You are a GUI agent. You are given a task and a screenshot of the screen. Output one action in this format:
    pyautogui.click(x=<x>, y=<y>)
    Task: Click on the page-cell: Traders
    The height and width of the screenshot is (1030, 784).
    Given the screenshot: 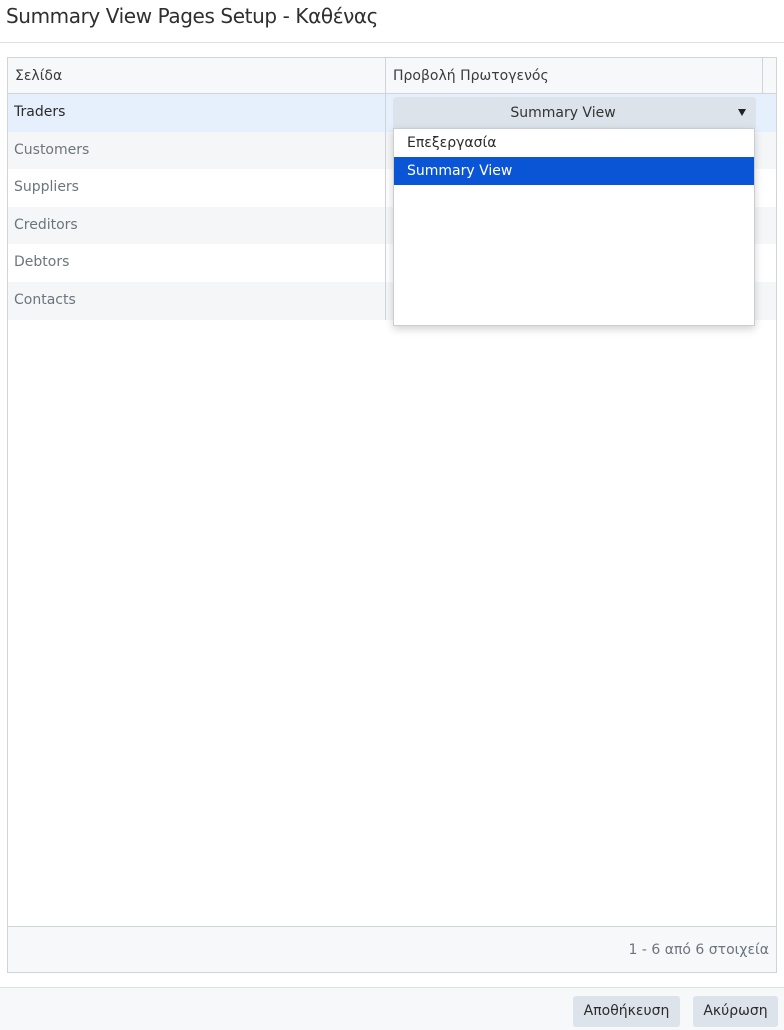 What is the action you would take?
    pyautogui.click(x=197, y=113)
    